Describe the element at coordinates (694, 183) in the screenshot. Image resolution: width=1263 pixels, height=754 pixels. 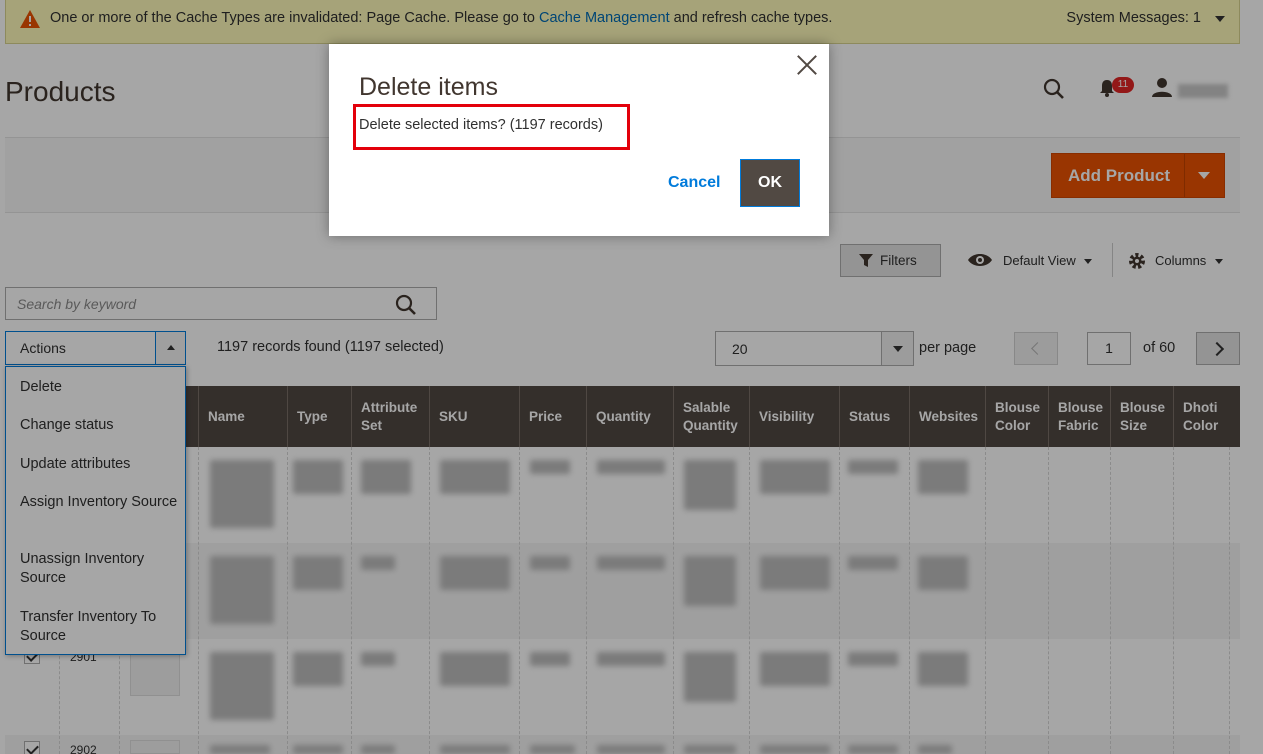
I see `cancel-button: Cancel` at that location.